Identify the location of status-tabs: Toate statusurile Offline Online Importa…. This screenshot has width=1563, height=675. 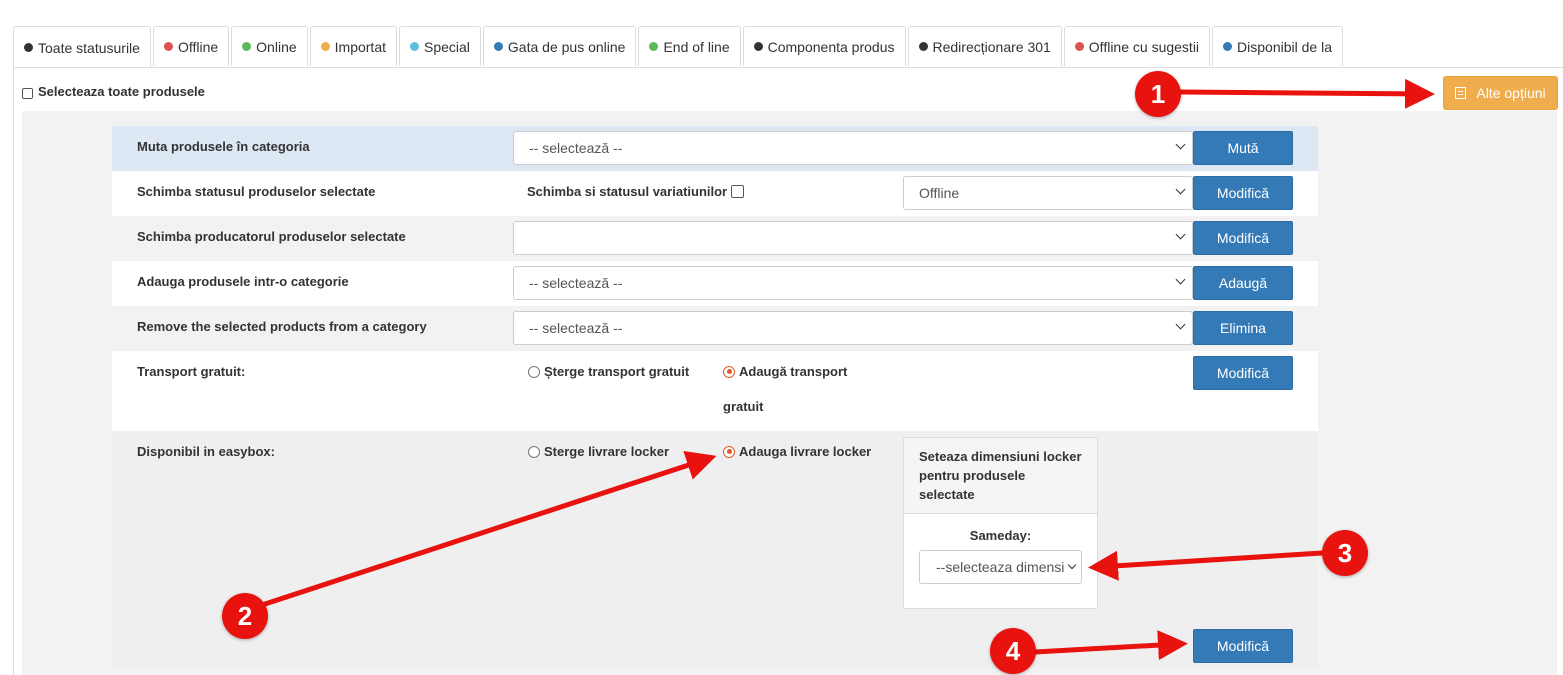
(679, 47).